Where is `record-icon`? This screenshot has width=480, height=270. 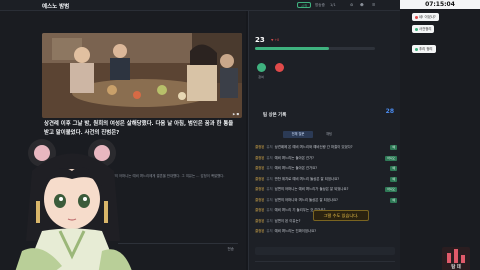 record-icon is located at coordinates (279, 67).